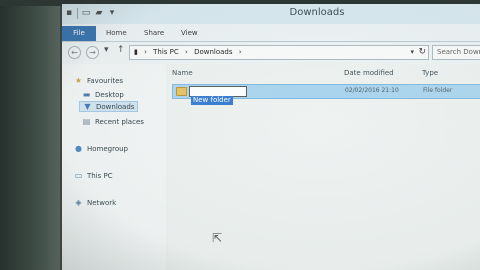 This screenshot has height=270, width=480. I want to click on sidebar-item-downloads: ▼ Downloads, so click(109, 106).